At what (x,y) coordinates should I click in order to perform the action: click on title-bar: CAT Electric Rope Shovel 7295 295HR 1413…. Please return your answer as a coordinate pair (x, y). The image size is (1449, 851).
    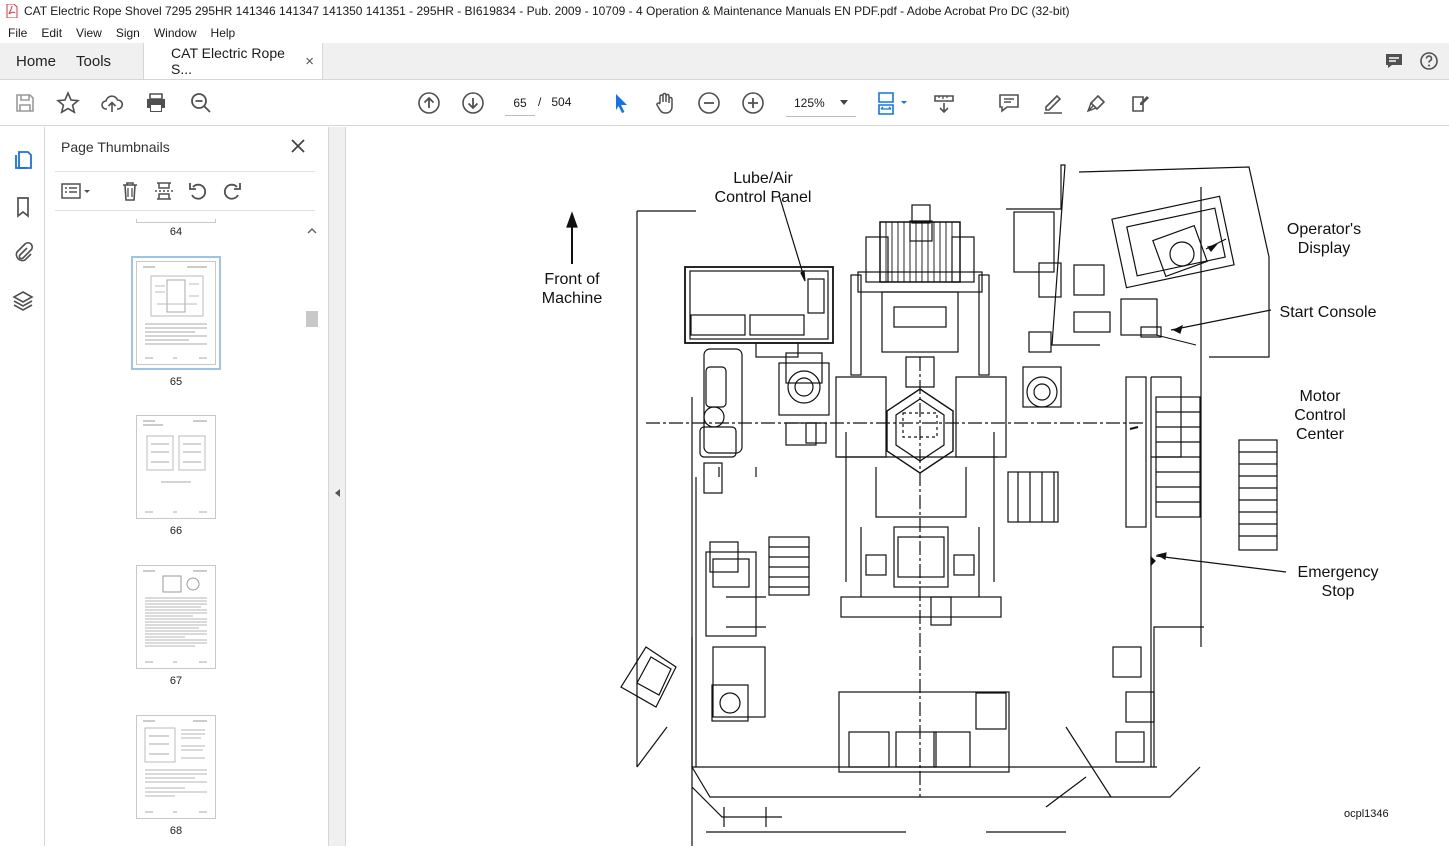
    Looking at the image, I should click on (724, 11).